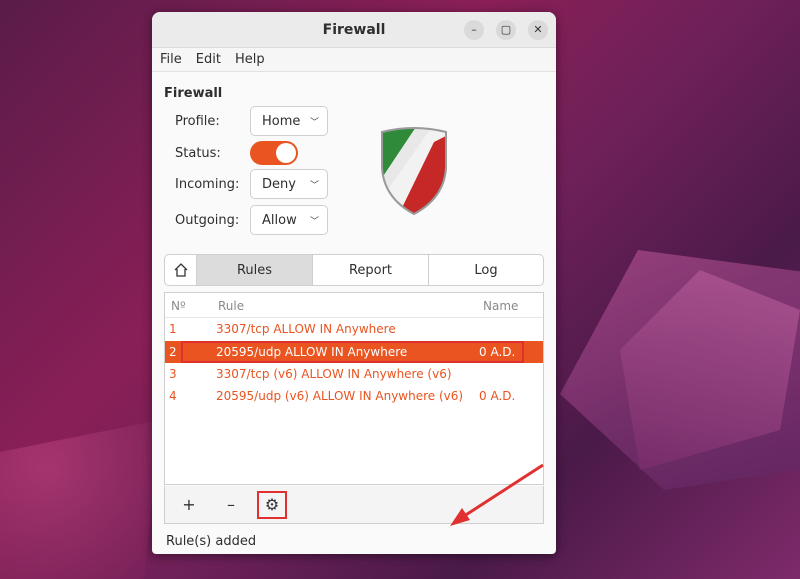 The image size is (800, 579). I want to click on title-bar: Firewall – ▢ ✕, so click(354, 30).